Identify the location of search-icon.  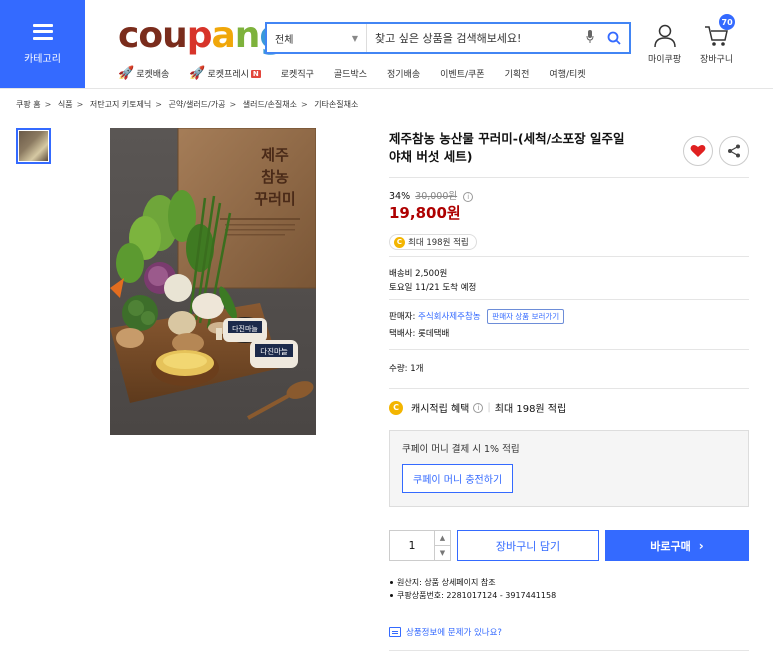
(614, 38).